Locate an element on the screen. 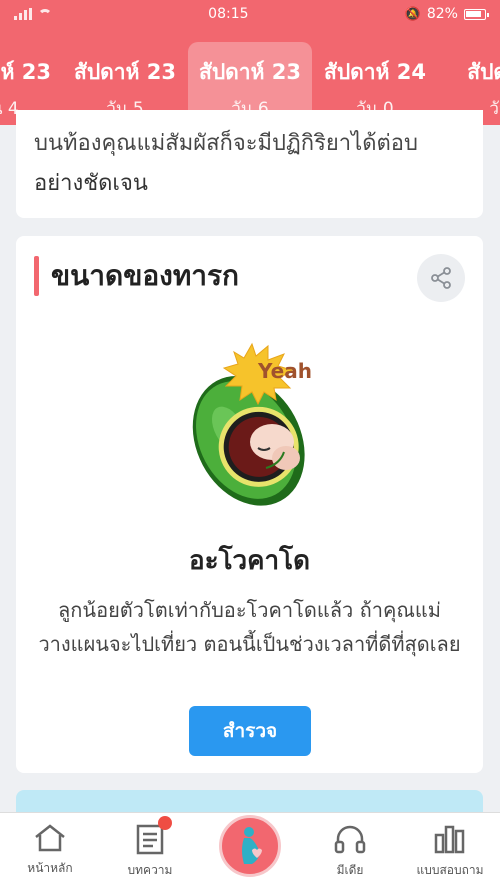 The height and width of the screenshot is (889, 500). avocado-baby-illustration: Yeah is located at coordinates (252, 424).